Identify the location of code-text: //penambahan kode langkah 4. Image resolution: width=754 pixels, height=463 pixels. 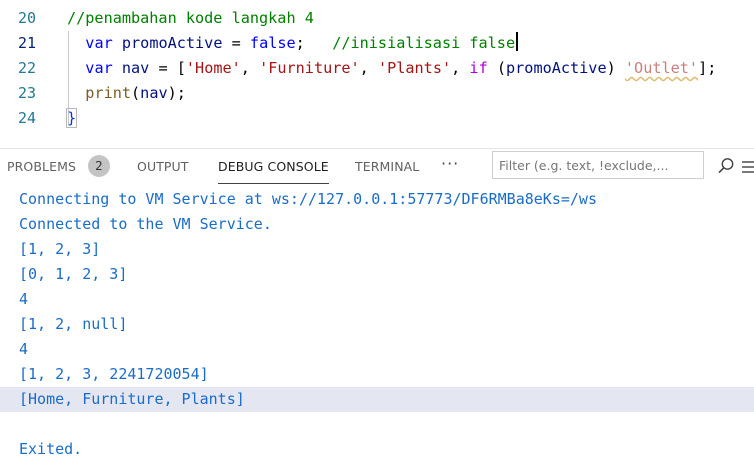
(190, 18).